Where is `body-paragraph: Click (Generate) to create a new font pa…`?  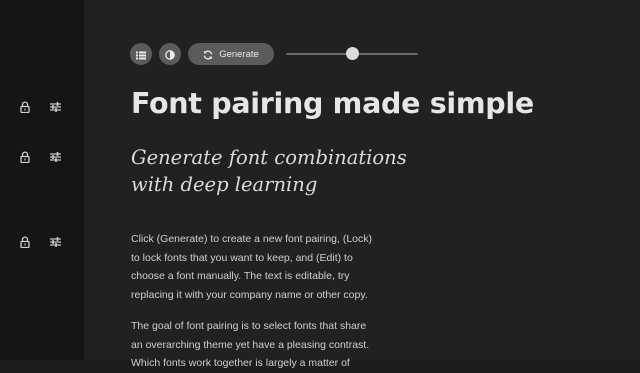 body-paragraph: Click (Generate) to create a new font pa… is located at coordinates (281, 267).